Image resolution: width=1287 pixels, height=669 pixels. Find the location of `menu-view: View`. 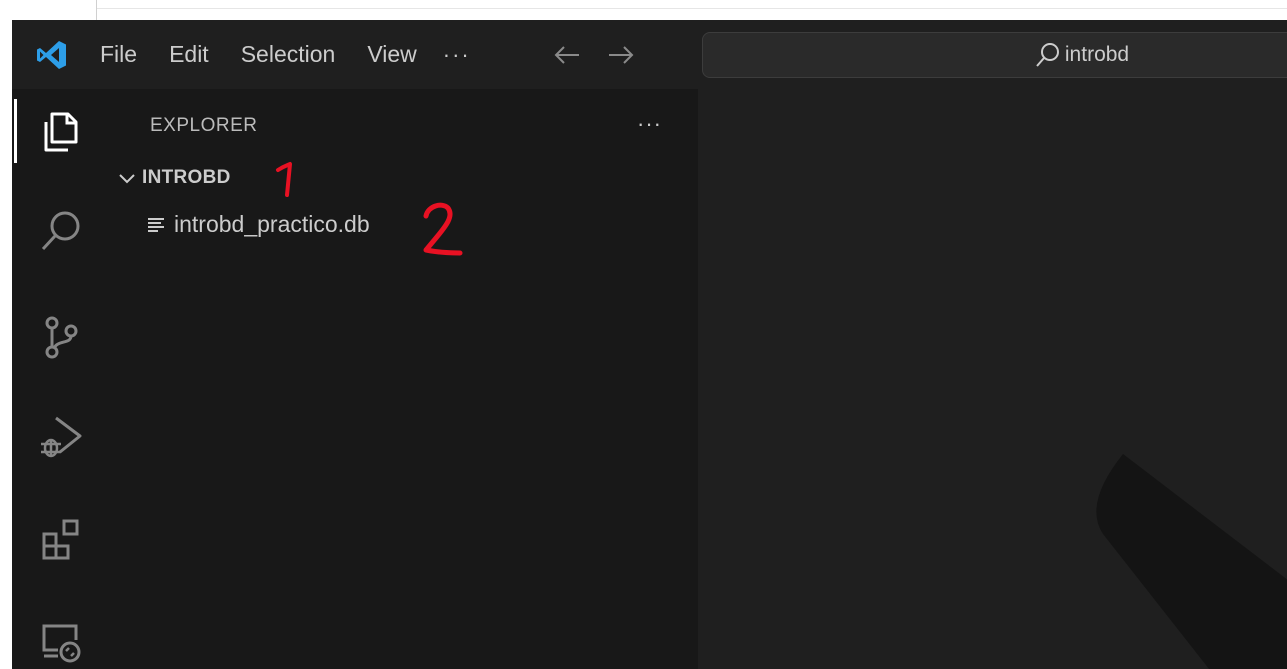

menu-view: View is located at coordinates (391, 54).